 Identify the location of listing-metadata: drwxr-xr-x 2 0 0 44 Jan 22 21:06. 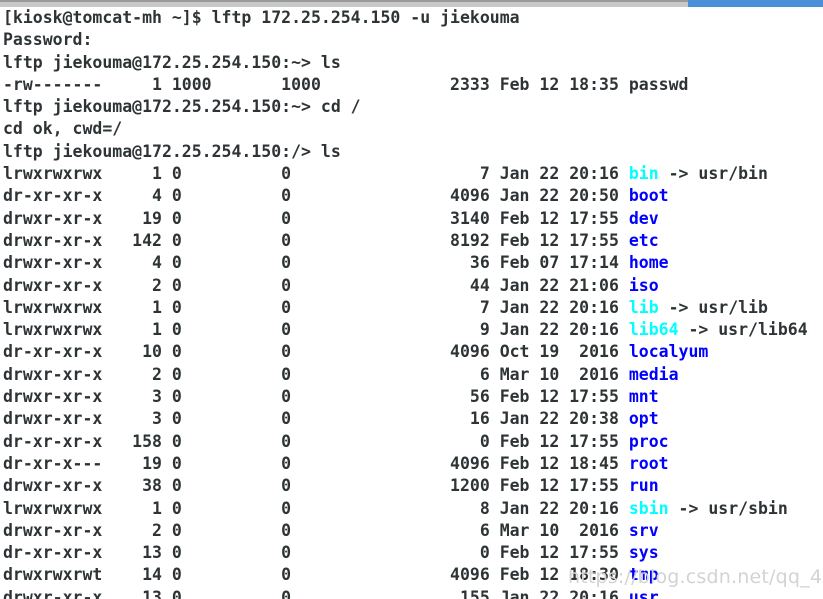
(316, 285).